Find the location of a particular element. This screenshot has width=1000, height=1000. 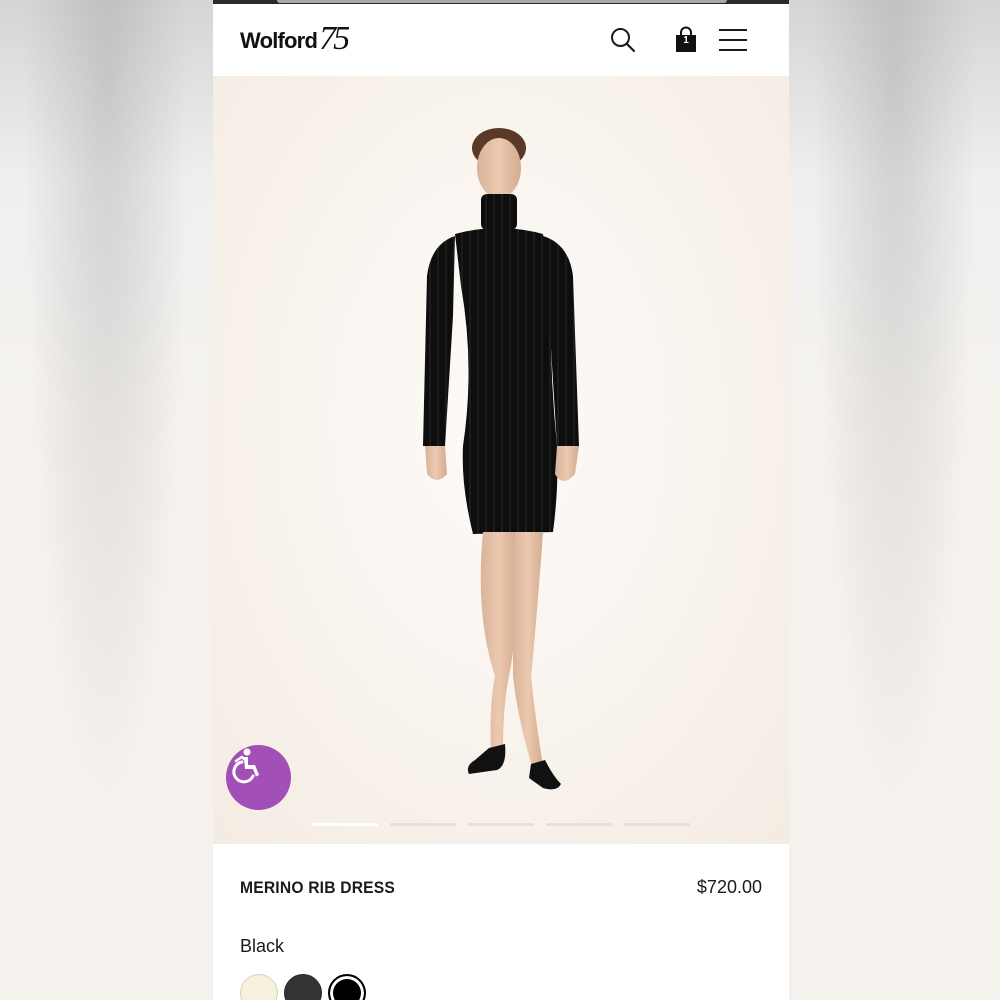

color-swatch-cream is located at coordinates (259, 987).